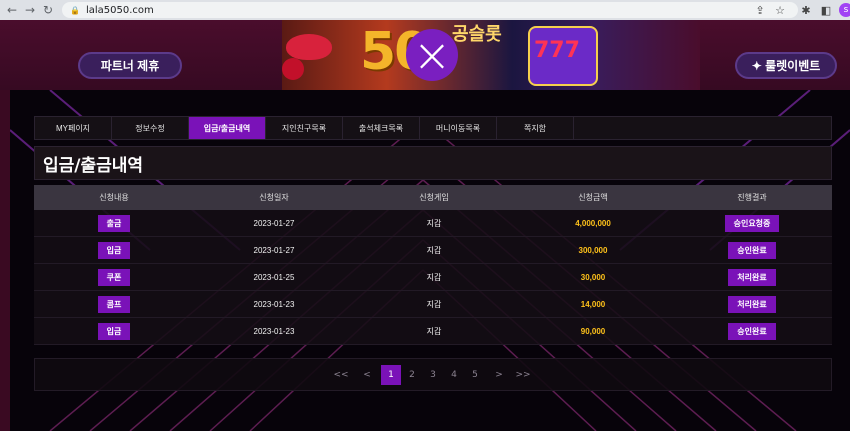 This screenshot has height=431, width=850. I want to click on type-badge: 콤프, so click(114, 304).